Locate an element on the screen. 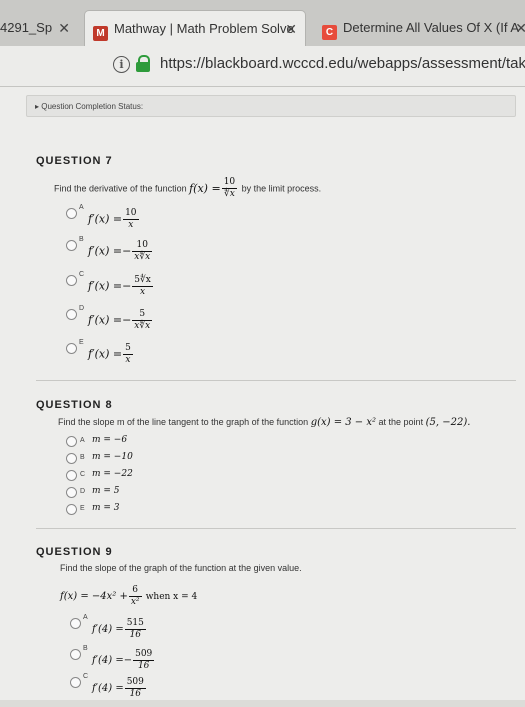  option-expression: f′(x) =− 5∜x x is located at coordinates (121, 286).